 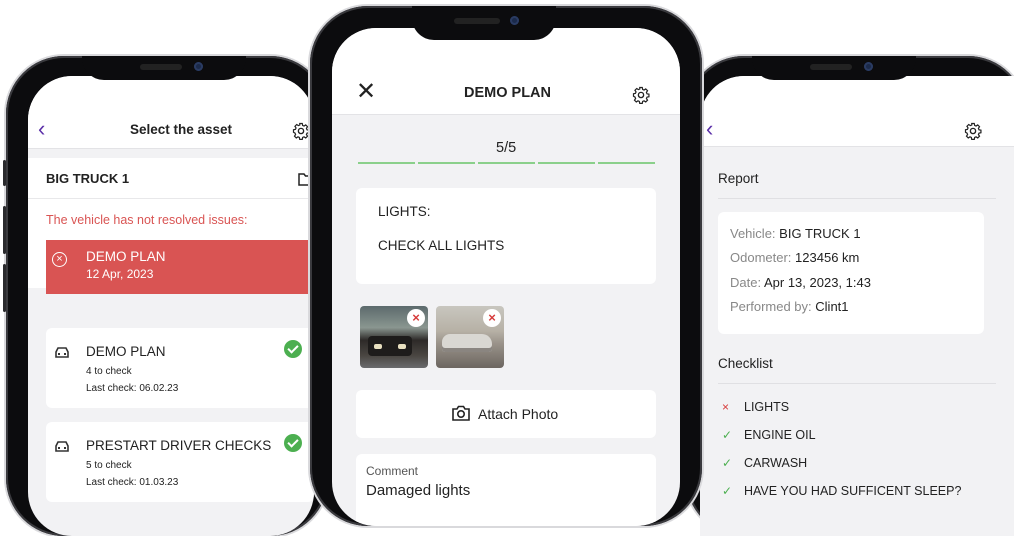 I want to click on checklist-item: LIGHTS, so click(x=767, y=407).